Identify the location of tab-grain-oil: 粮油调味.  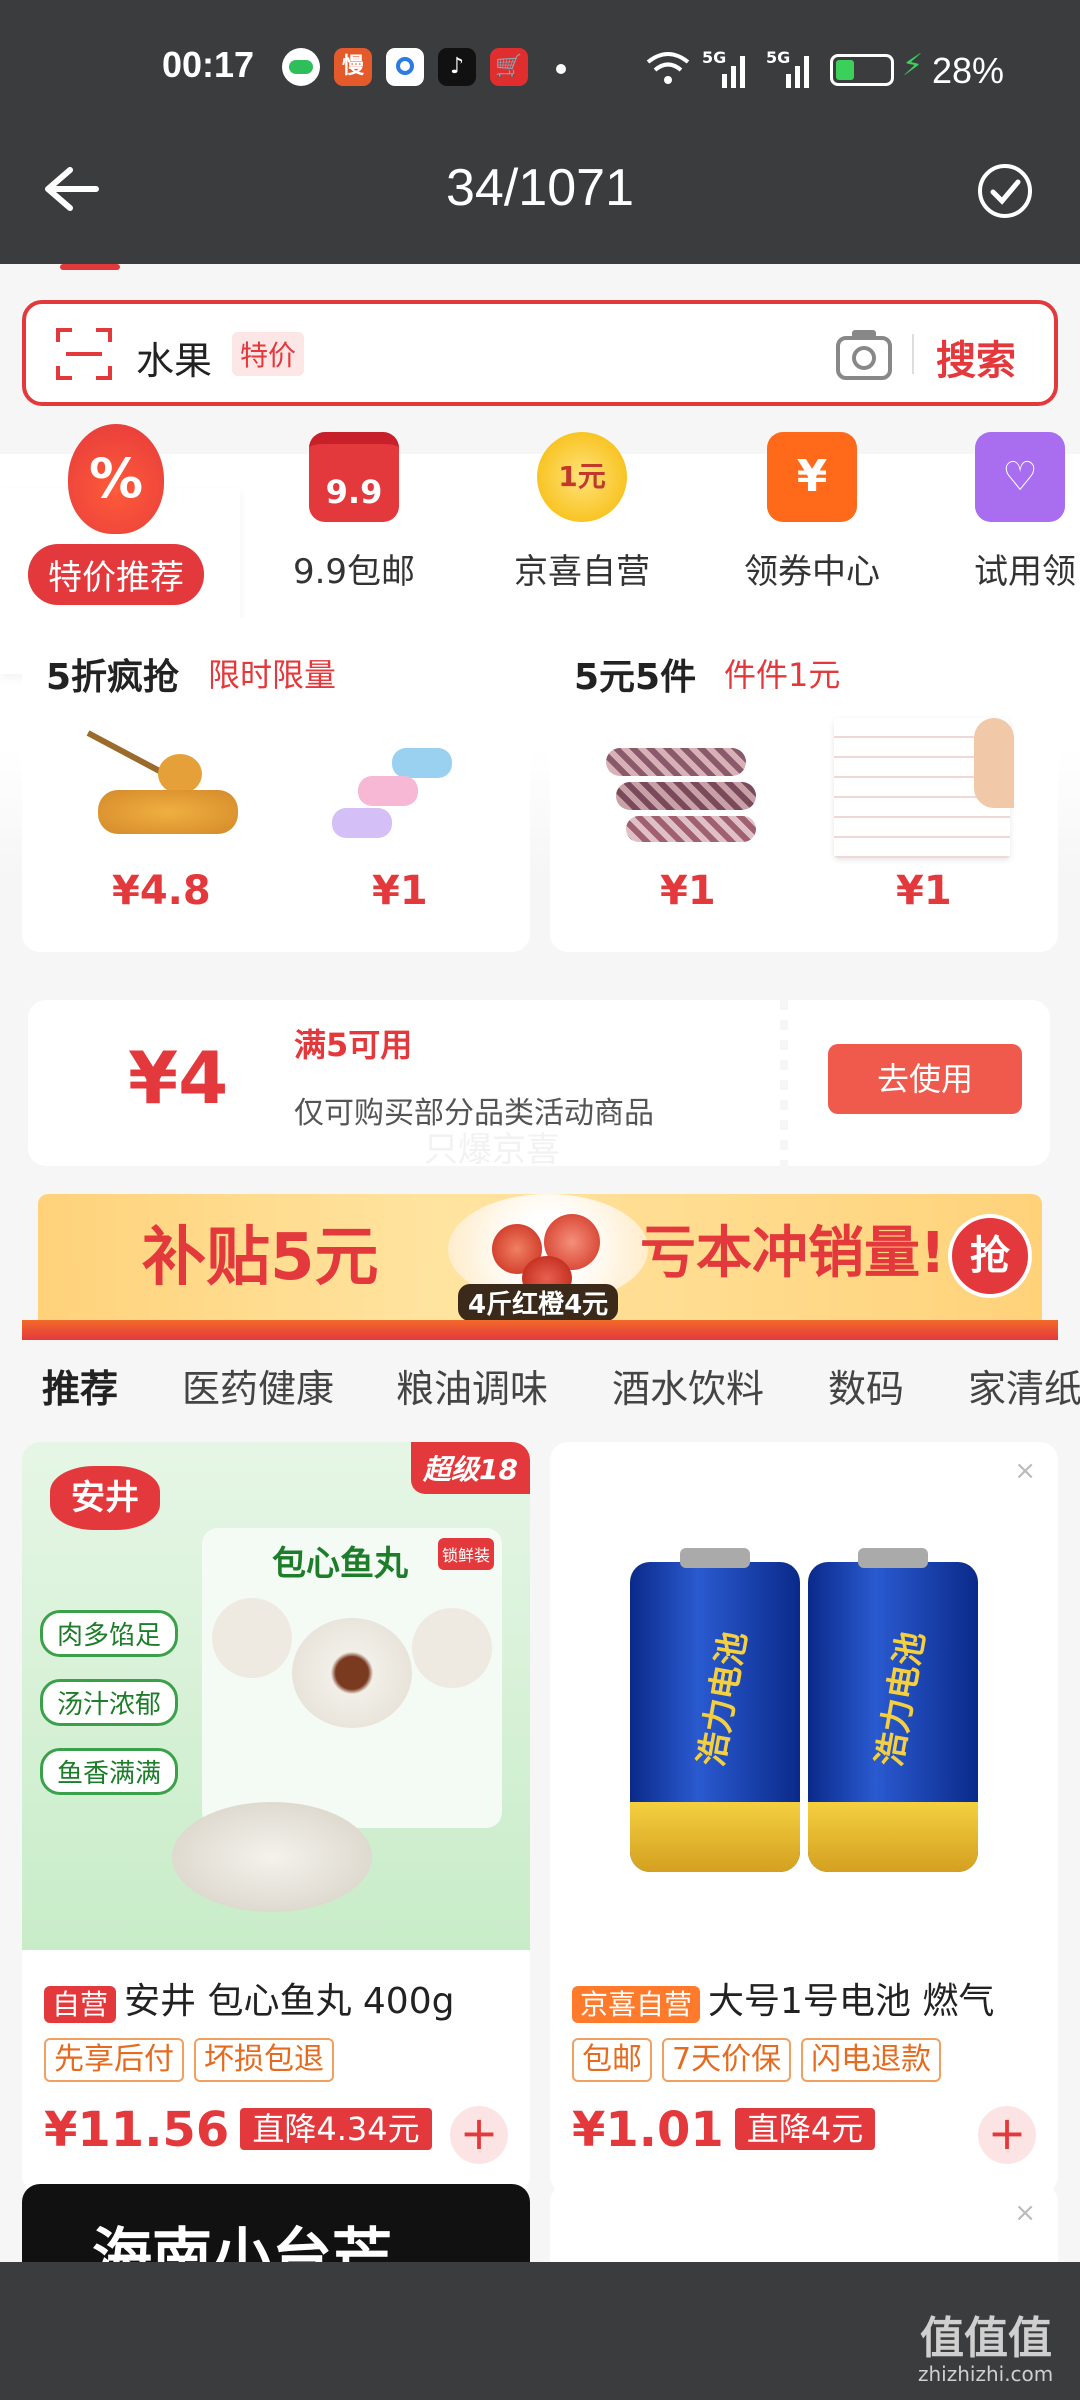
(472, 1385).